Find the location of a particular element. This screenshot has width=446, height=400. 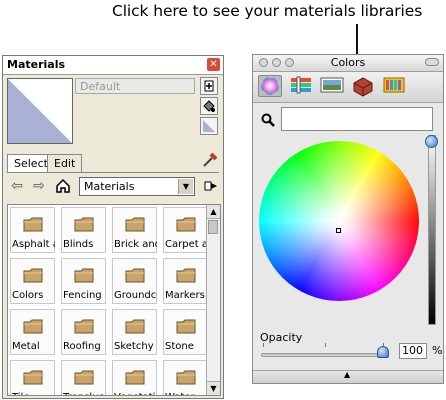

create-material-icon is located at coordinates (209, 86).